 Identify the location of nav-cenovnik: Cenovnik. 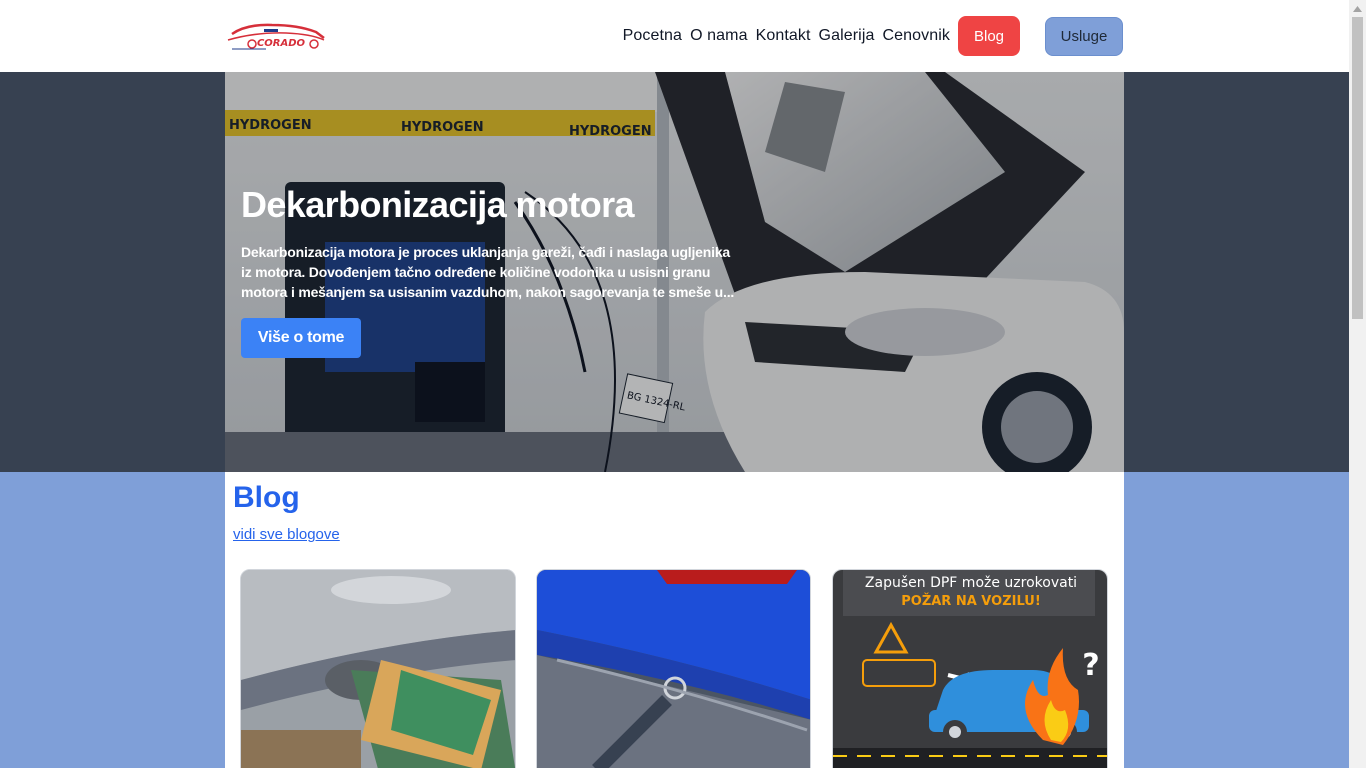
(916, 36).